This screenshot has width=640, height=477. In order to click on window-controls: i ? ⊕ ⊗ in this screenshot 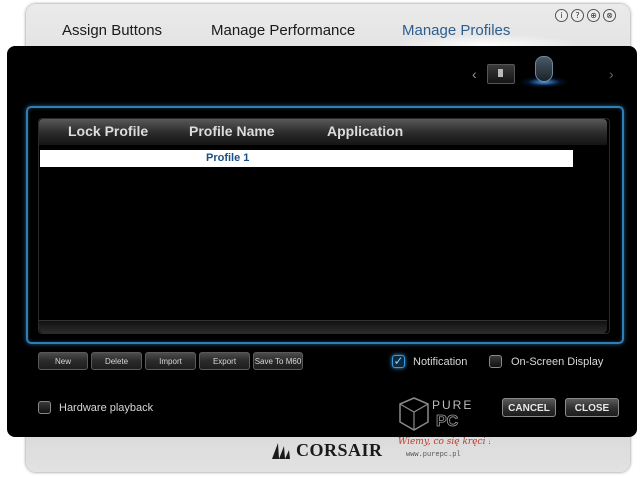, I will do `click(585, 15)`.